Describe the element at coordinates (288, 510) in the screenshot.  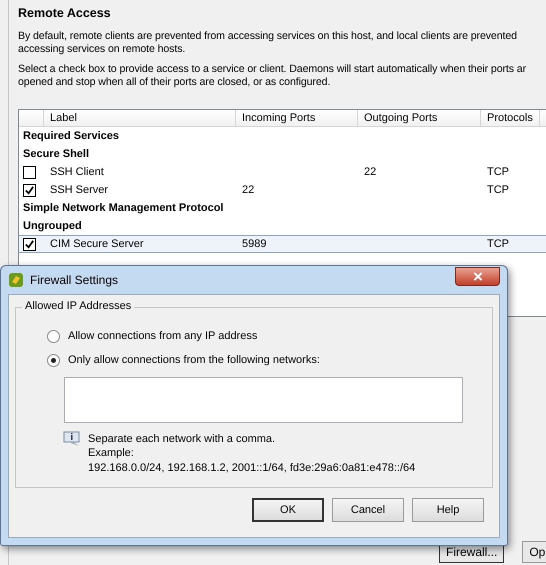
I see `button: OK` at that location.